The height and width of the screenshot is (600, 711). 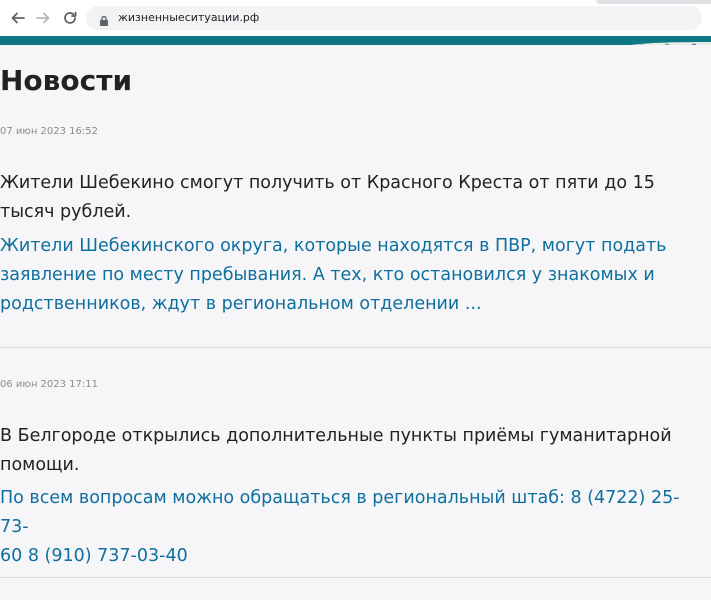 I want to click on news-title-line: помощи., so click(x=345, y=465).